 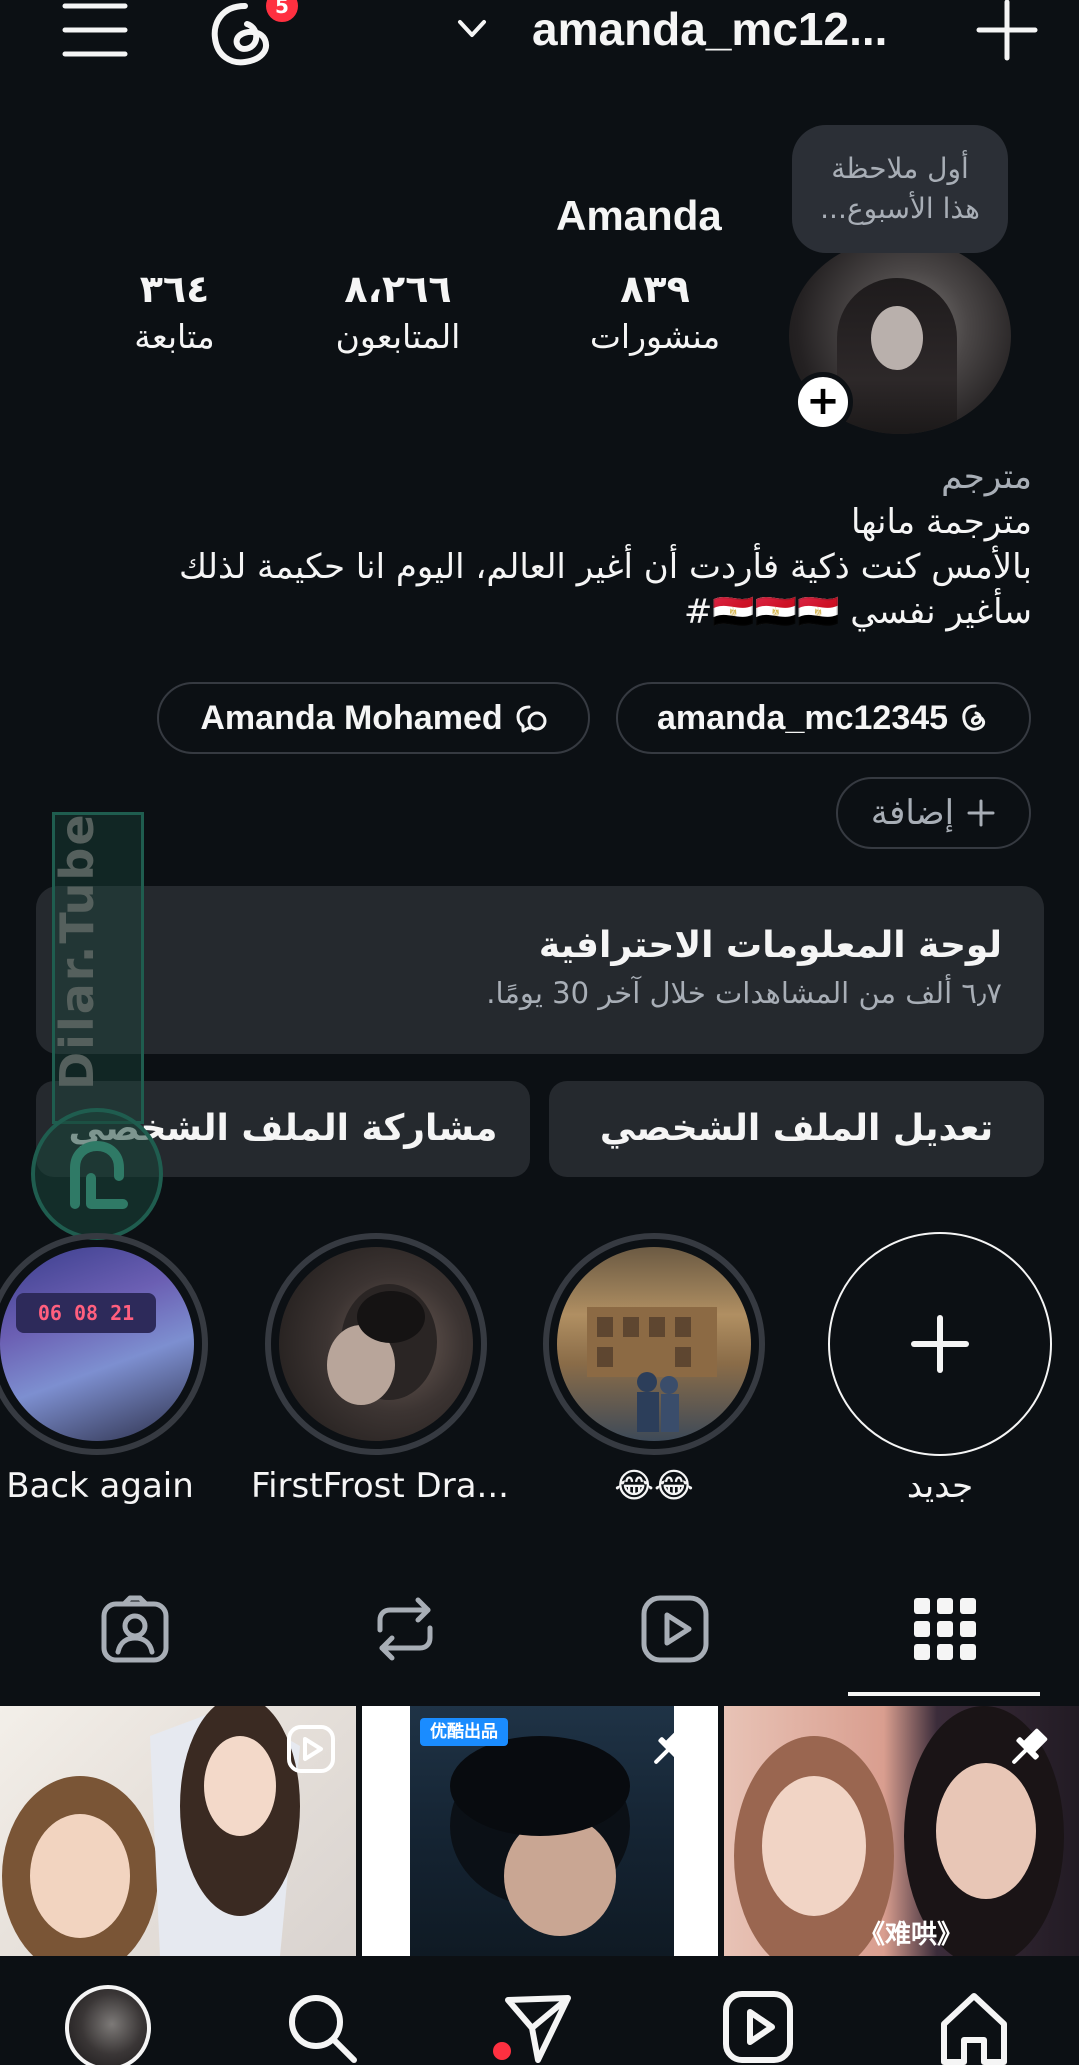 What do you see at coordinates (376, 1344) in the screenshot?
I see `highlight-firstfrost` at bounding box center [376, 1344].